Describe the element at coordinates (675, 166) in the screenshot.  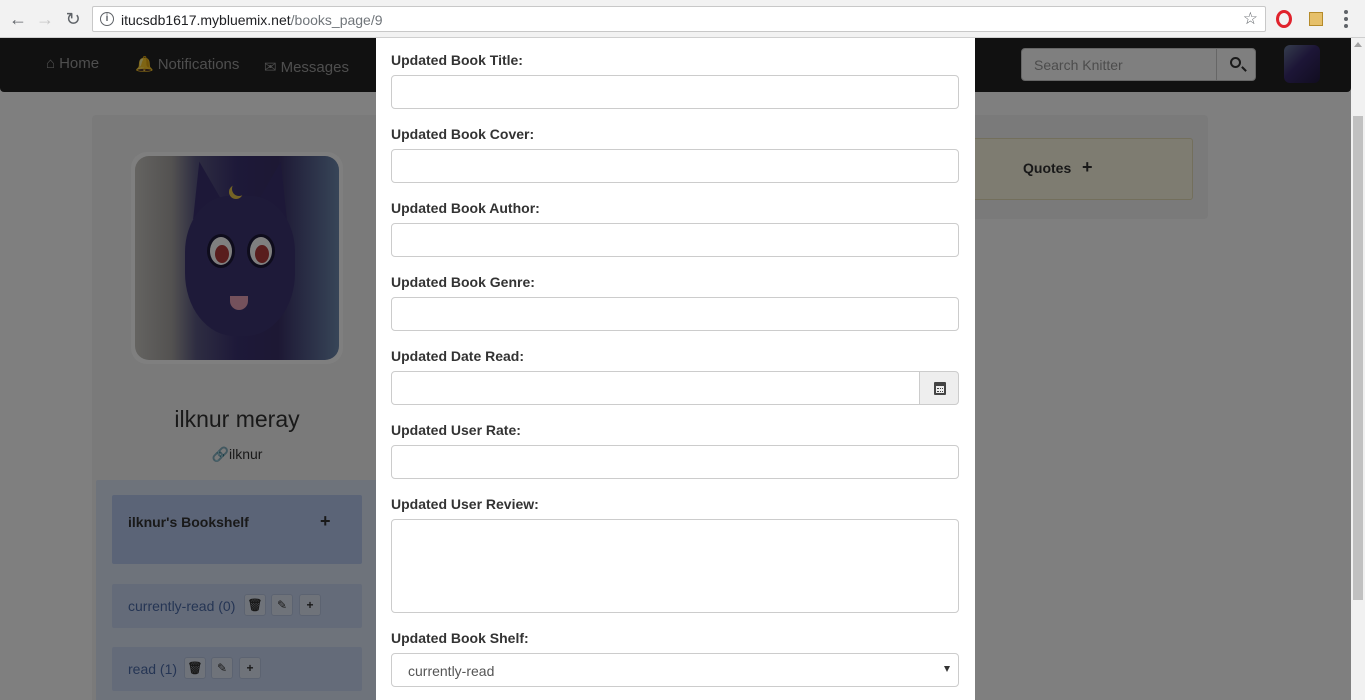
I see `book-cover-input` at that location.